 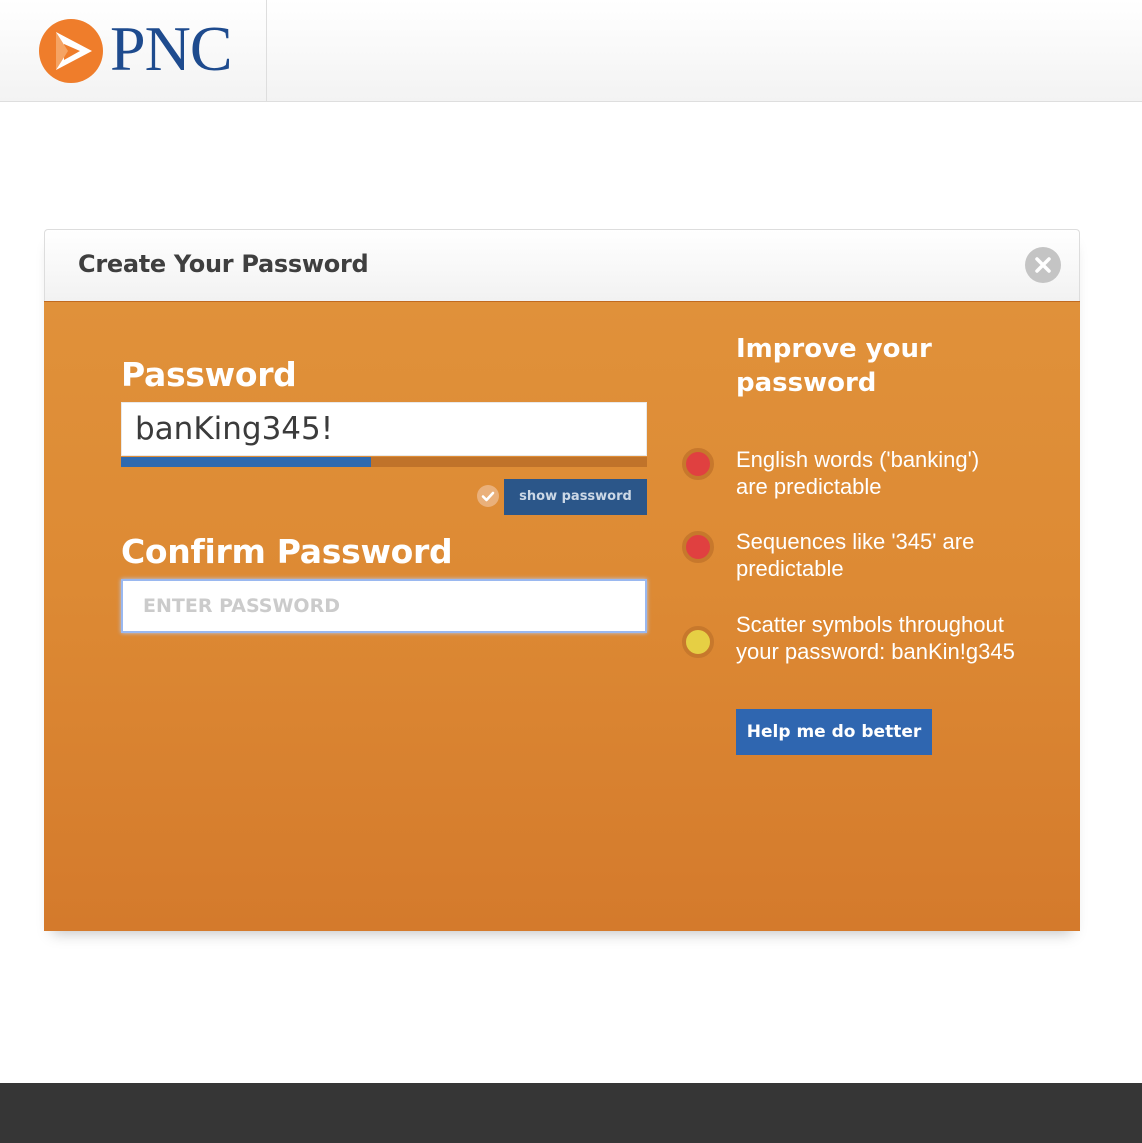 I want to click on pnc-logo: PNC, so click(x=133, y=50).